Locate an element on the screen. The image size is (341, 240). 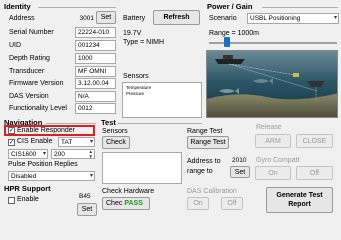
hpr-field: B45 is located at coordinates (86, 196).